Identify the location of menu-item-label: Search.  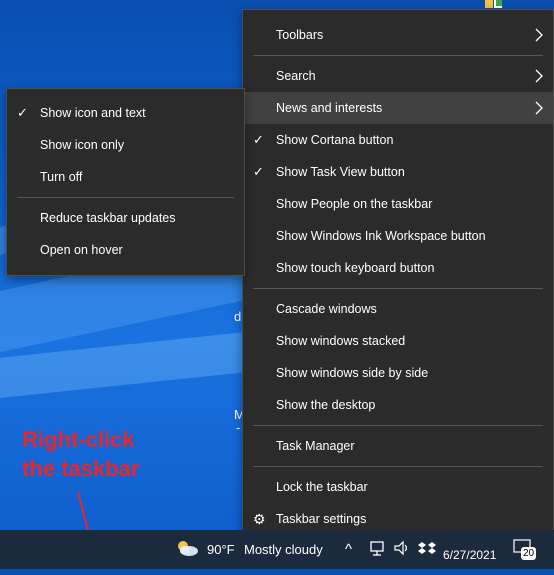
(296, 76).